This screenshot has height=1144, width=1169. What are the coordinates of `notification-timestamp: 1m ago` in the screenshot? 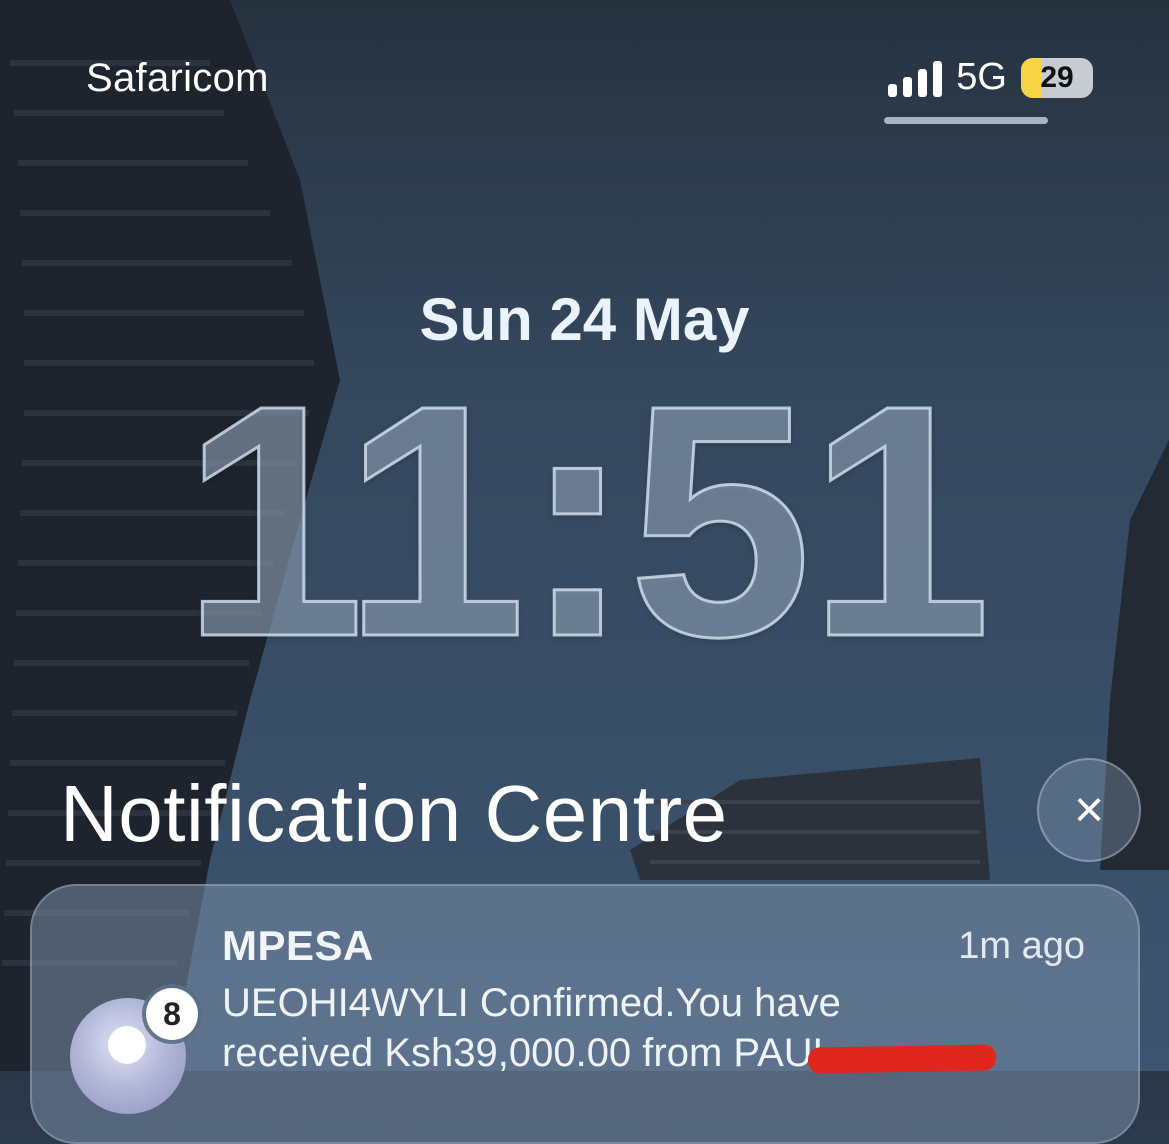 It's located at (1021, 946).